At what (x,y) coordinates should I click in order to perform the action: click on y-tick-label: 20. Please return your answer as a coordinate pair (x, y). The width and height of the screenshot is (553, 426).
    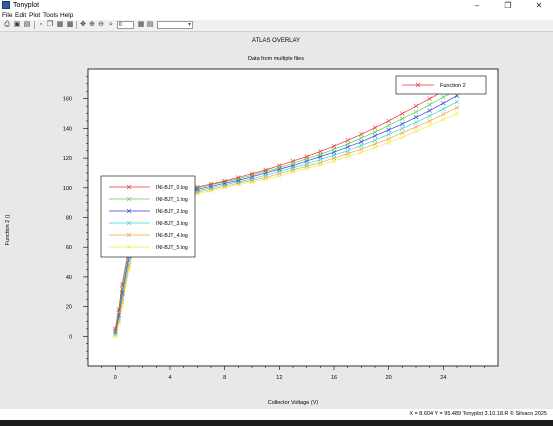
    Looking at the image, I should click on (69, 308).